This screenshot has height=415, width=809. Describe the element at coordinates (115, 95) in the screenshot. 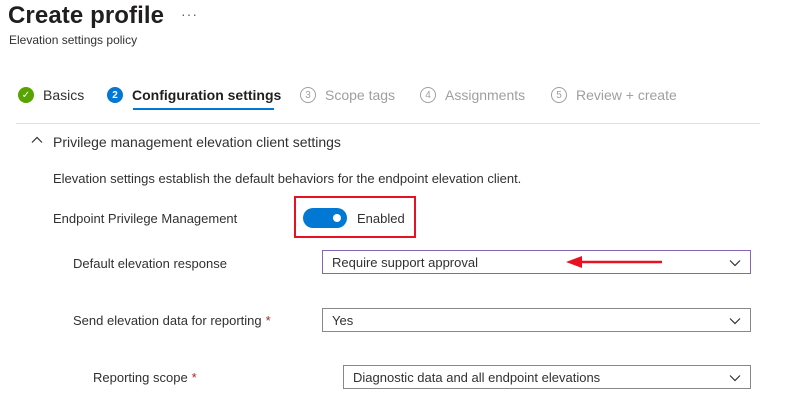

I see `step-number-badge: 2` at that location.